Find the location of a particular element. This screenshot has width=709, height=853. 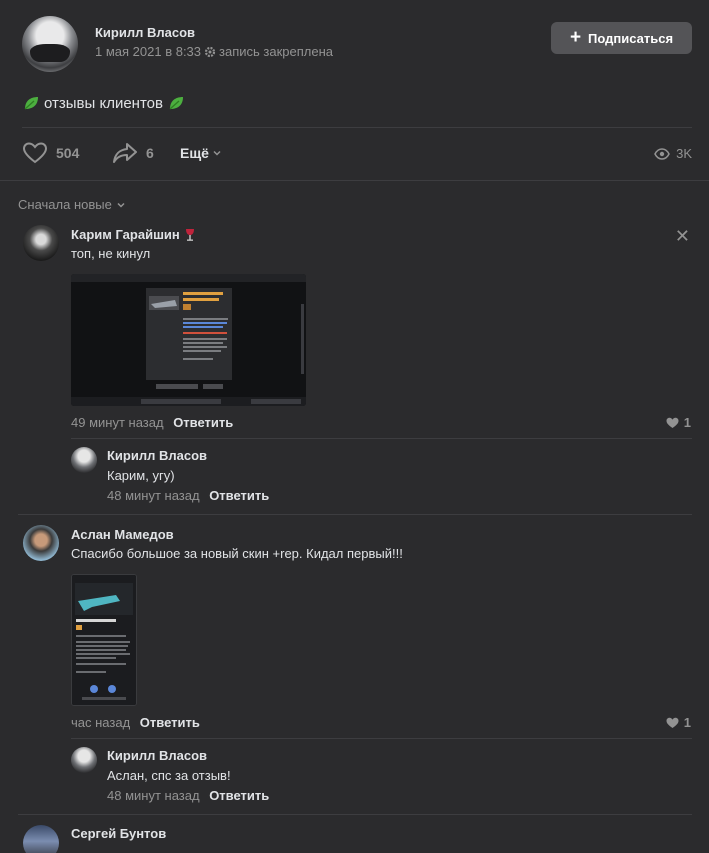

views-counter: 3K is located at coordinates (673, 153).